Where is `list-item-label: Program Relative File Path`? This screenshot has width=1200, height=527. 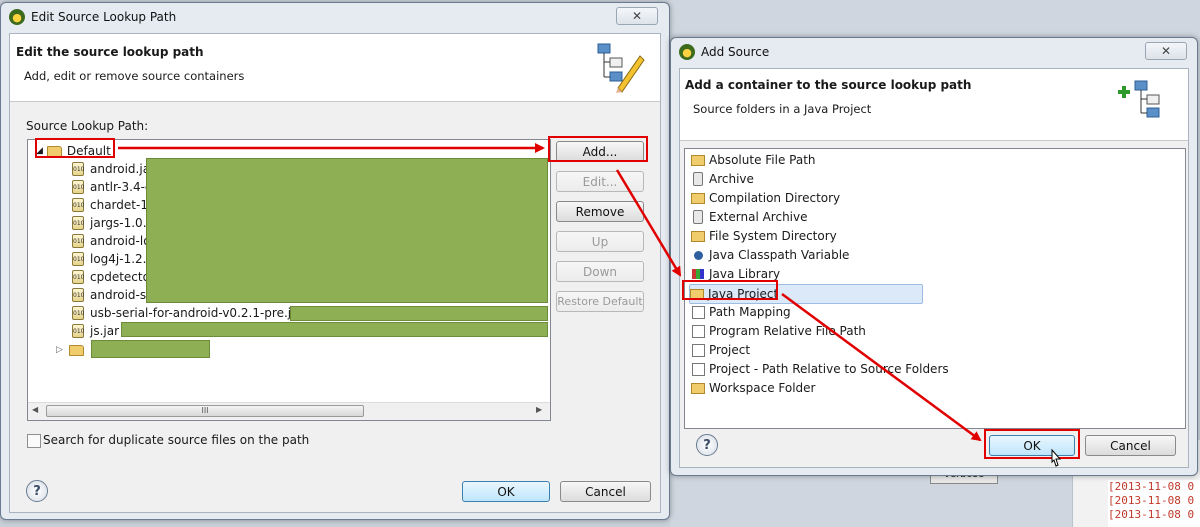
list-item-label: Program Relative File Path is located at coordinates (787, 331).